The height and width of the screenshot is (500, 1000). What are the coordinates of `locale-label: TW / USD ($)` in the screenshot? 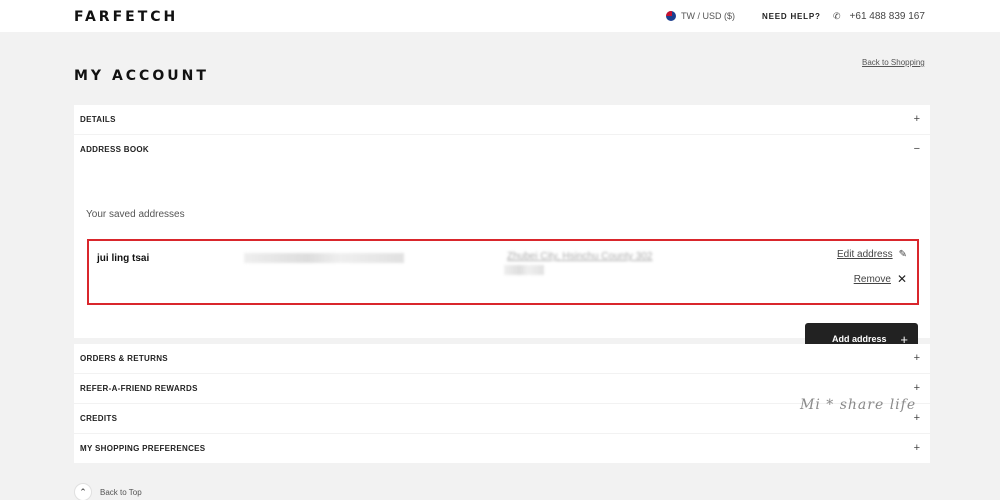 It's located at (708, 16).